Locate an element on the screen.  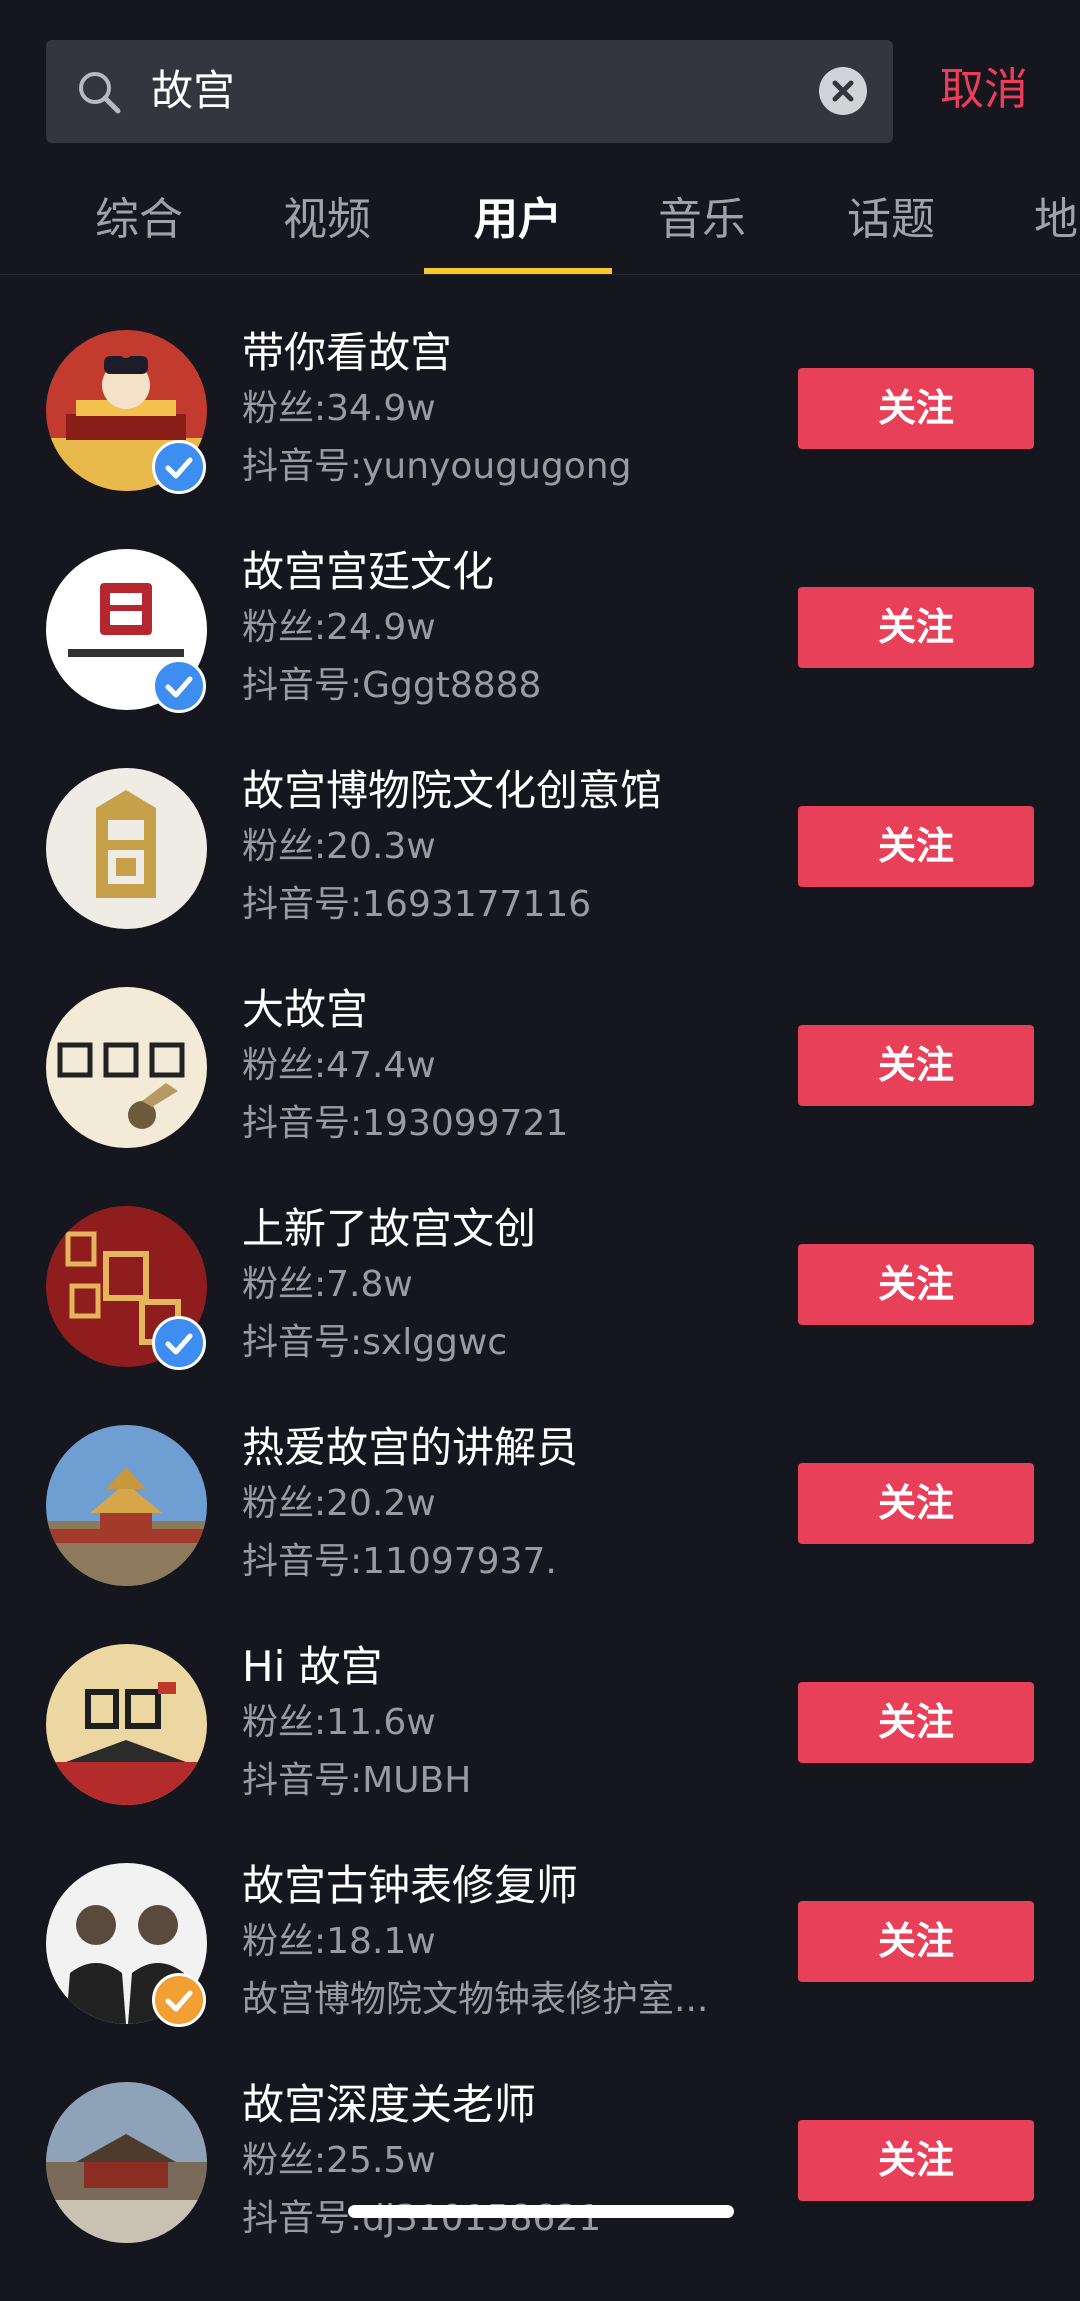
tab-location: 地 is located at coordinates (1035, 220).